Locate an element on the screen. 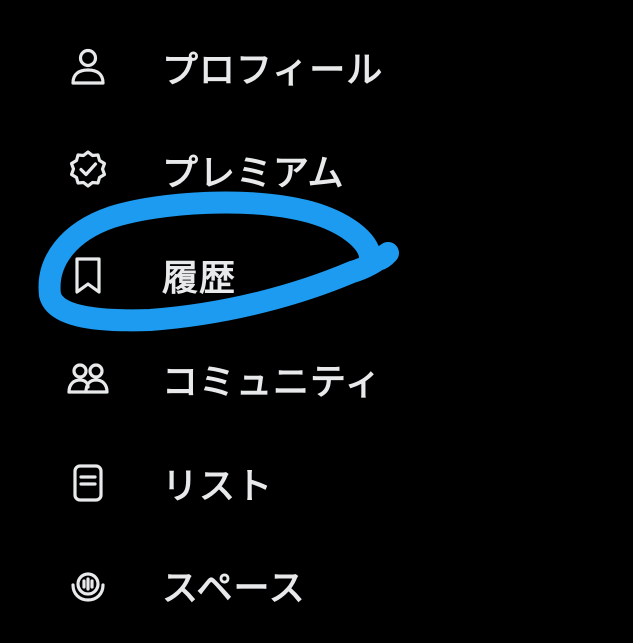  nav-item-spaces: スペース is located at coordinates (320, 585).